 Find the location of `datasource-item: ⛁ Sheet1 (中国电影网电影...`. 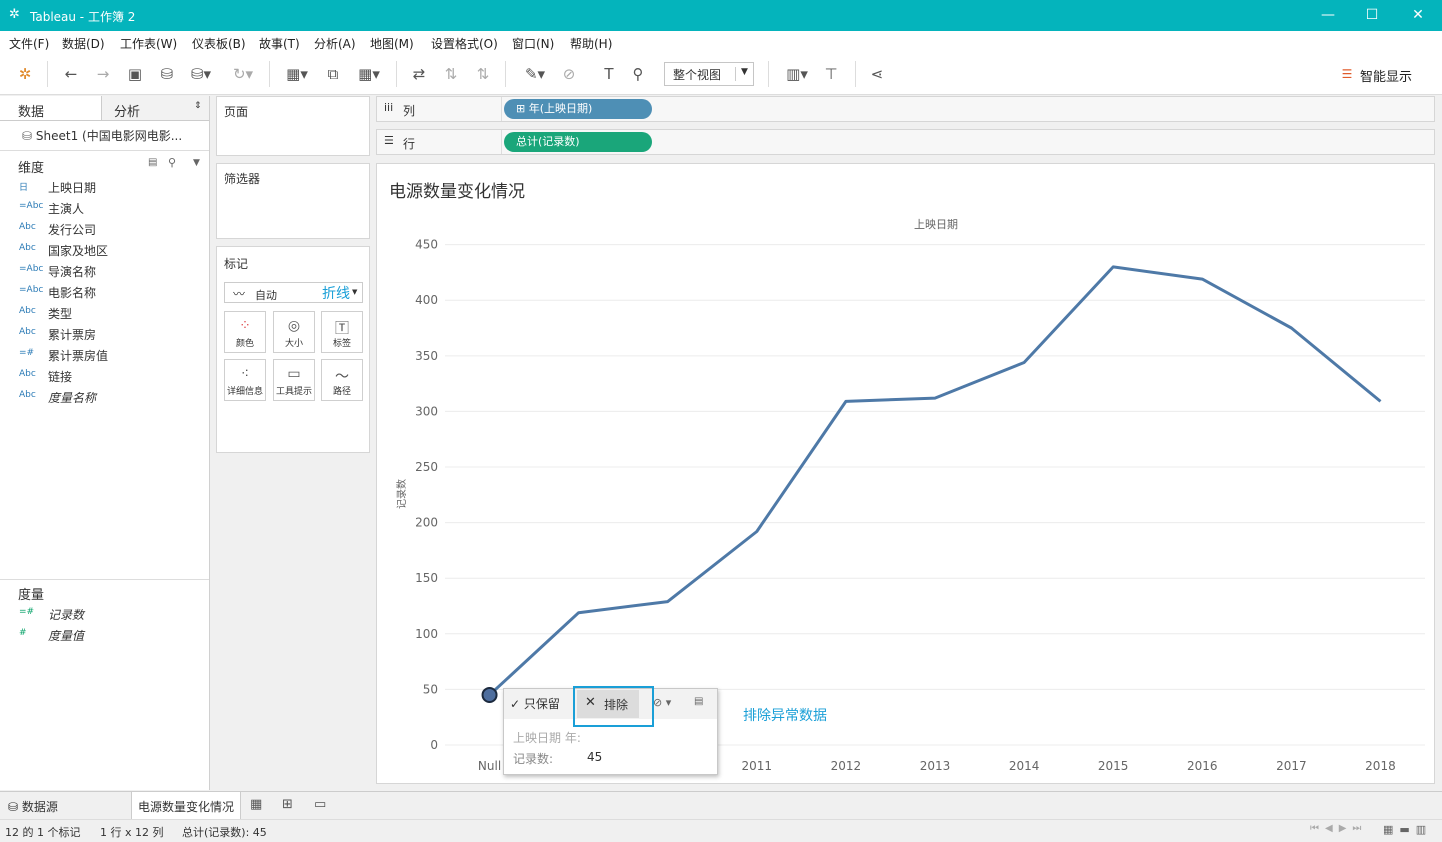

datasource-item: ⛁ Sheet1 (中国电影网电影... is located at coordinates (102, 135).